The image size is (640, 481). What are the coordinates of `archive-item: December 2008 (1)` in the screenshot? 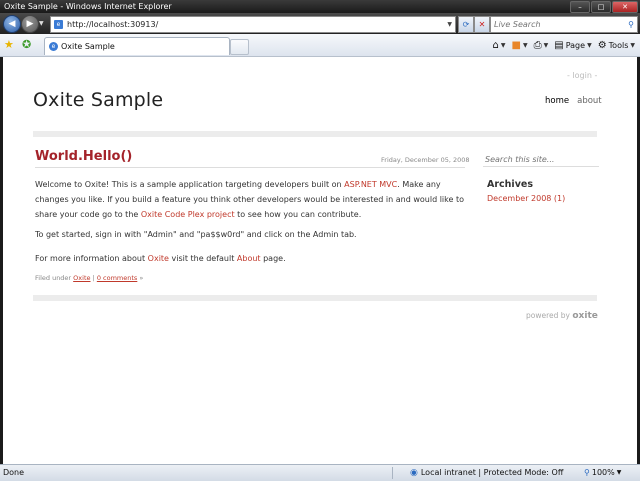 It's located at (526, 198).